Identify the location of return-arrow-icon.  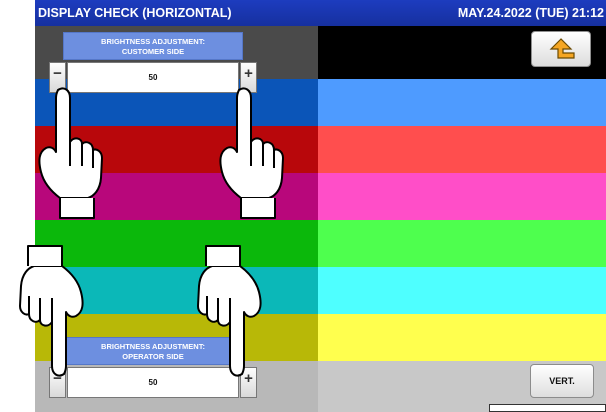
(562, 48).